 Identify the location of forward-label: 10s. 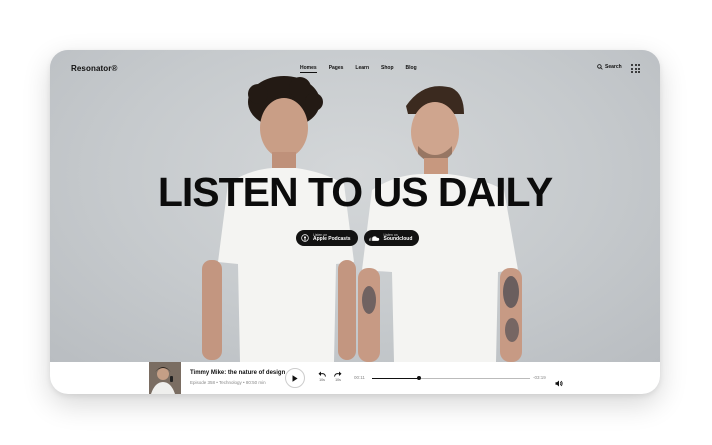
(338, 380).